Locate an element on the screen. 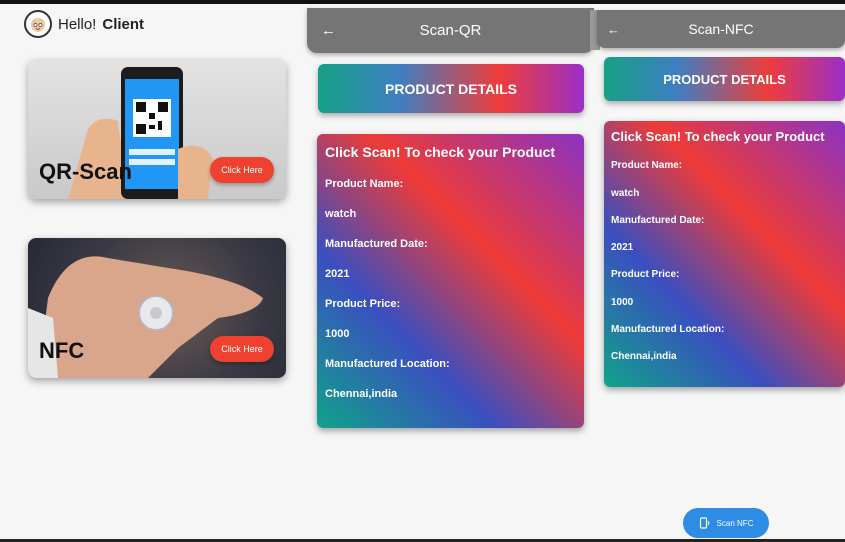 The image size is (845, 542). scan-qr-title: Scan-QR is located at coordinates (450, 30).